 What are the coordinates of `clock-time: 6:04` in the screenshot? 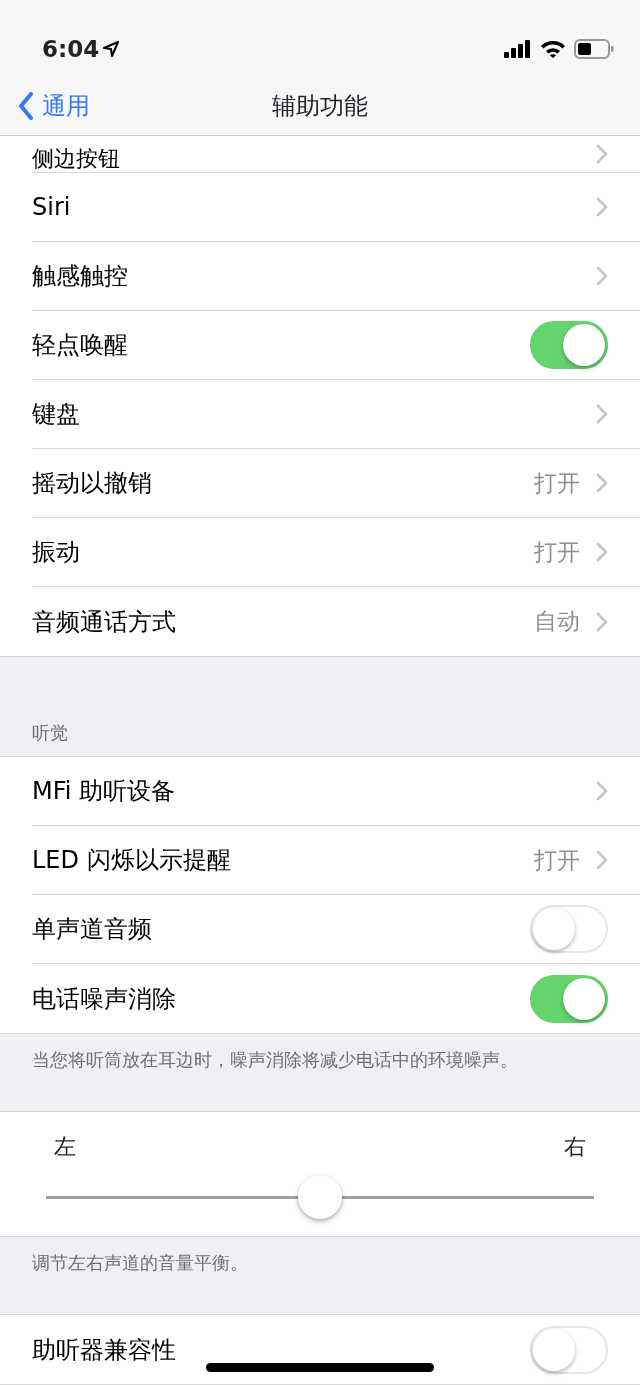 It's located at (71, 49).